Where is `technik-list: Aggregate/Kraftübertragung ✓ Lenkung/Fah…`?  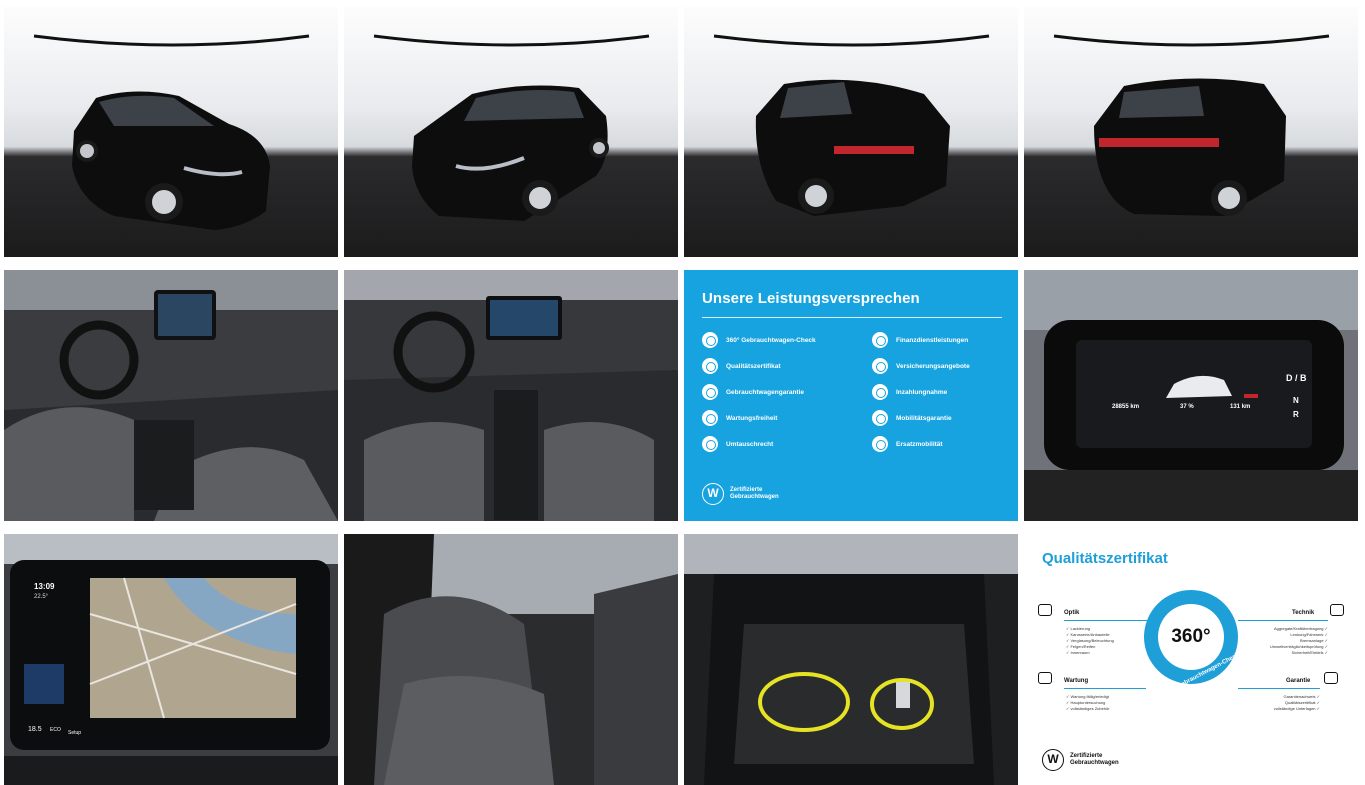 technik-list: Aggregate/Kraftübertragung ✓ Lenkung/Fah… is located at coordinates (1298, 640).